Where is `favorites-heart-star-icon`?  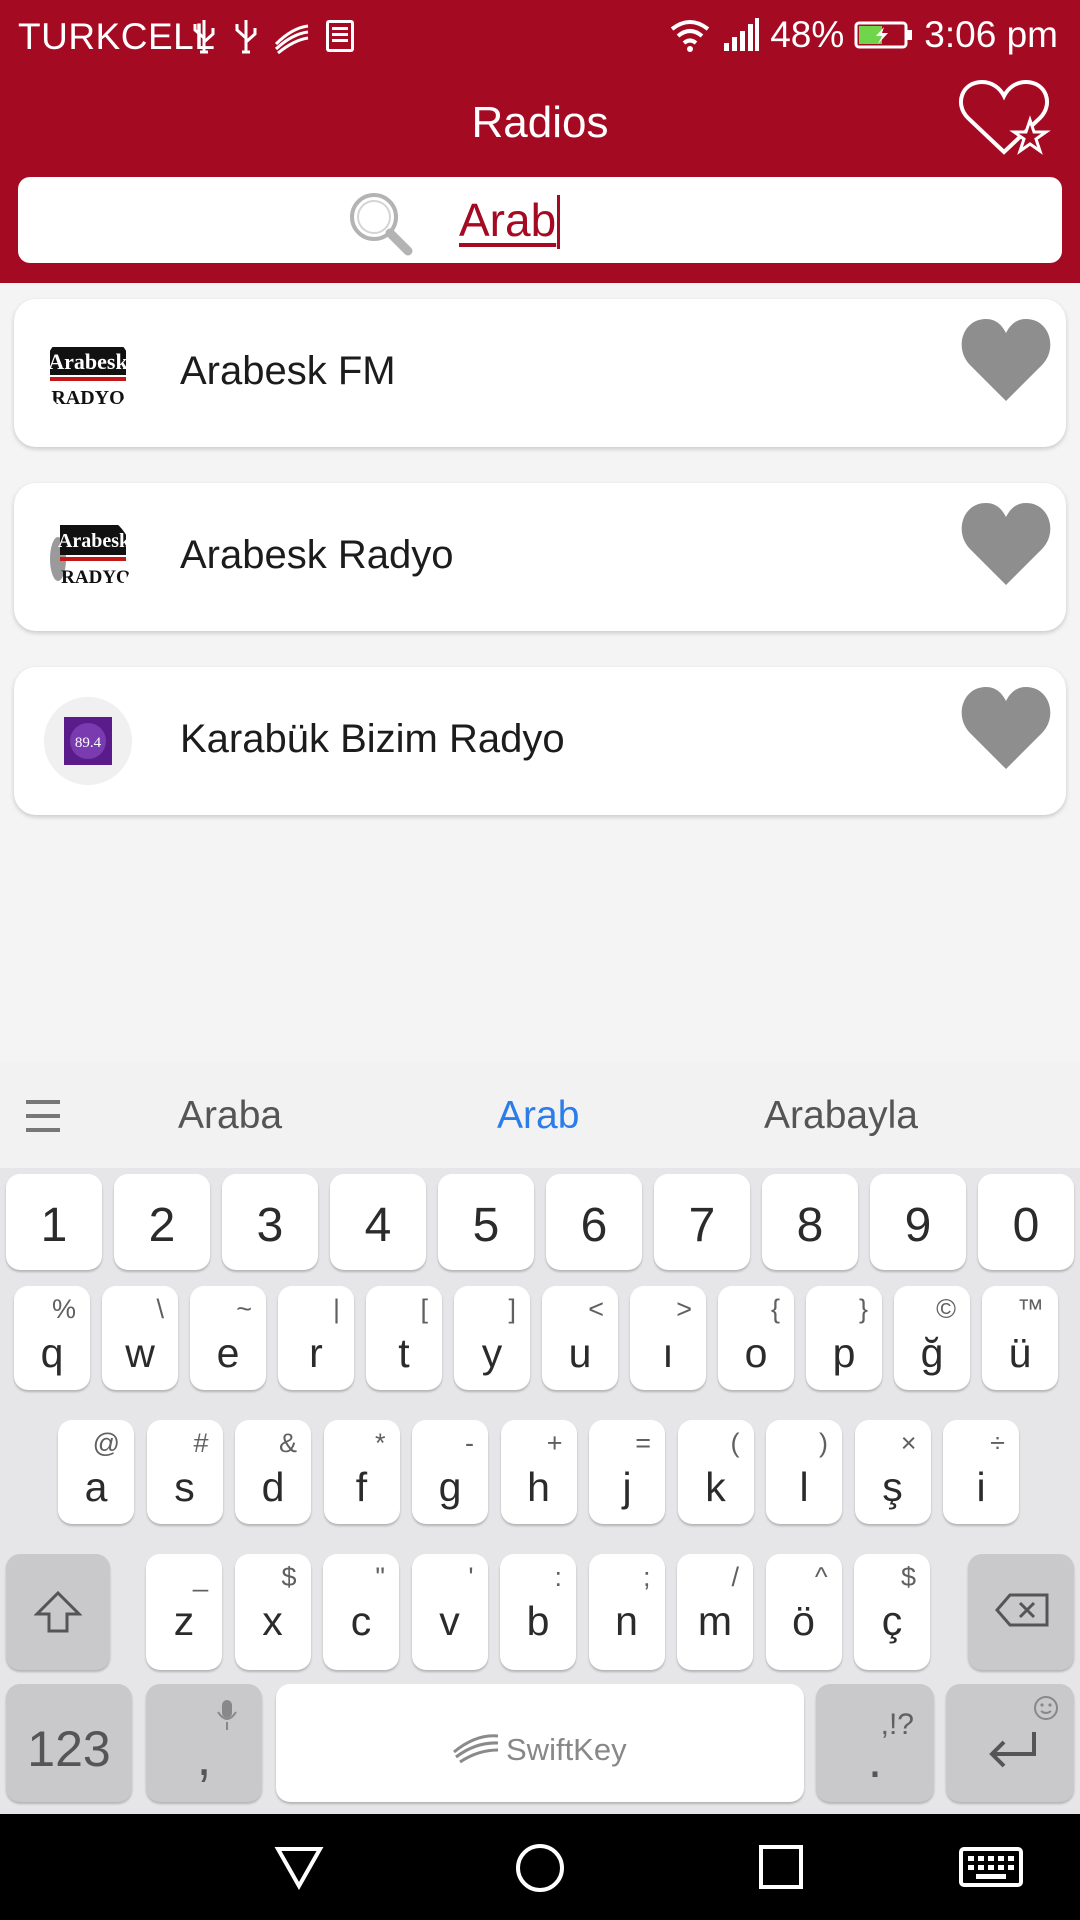 favorites-heart-star-icon is located at coordinates (1005, 118).